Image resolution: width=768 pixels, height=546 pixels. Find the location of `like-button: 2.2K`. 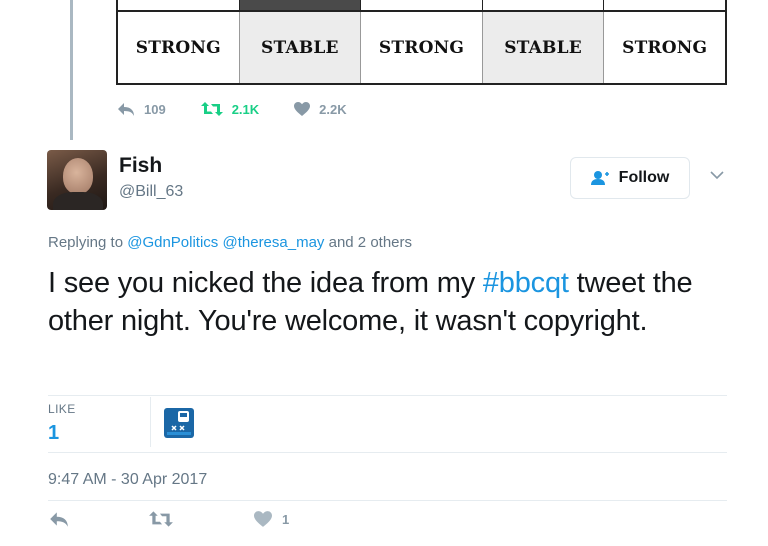

like-button: 2.2K is located at coordinates (320, 109).